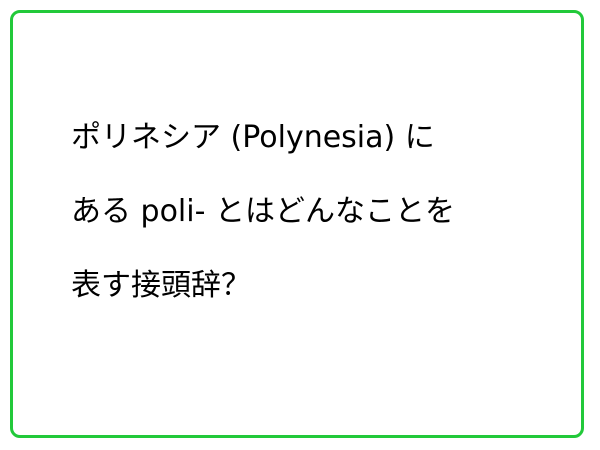 This screenshot has height=450, width=600. Describe the element at coordinates (253, 137) in the screenshot. I see `question-line-1: ポリネシア (Polynesia) に` at that location.